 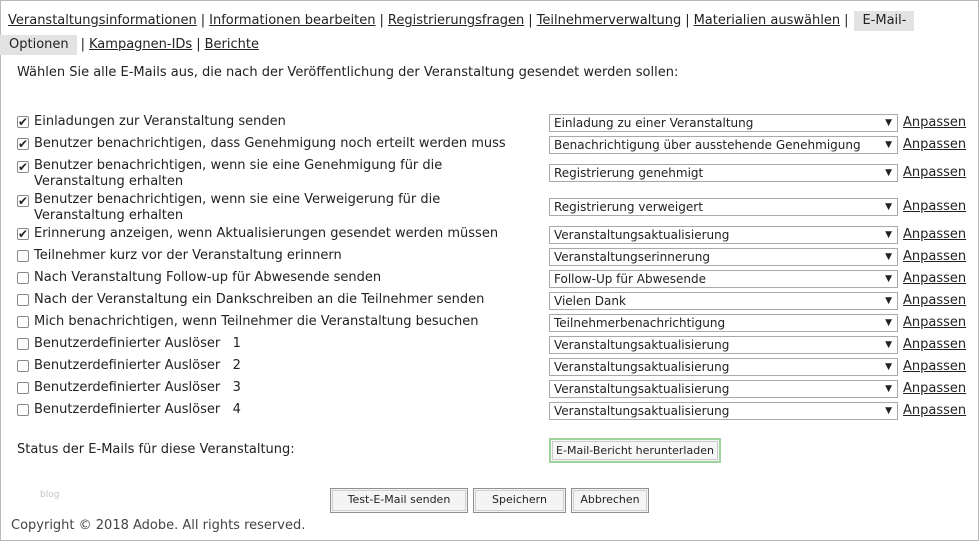 What do you see at coordinates (884, 21) in the screenshot?
I see `tab-email-options-active-part1: E-Mail-` at bounding box center [884, 21].